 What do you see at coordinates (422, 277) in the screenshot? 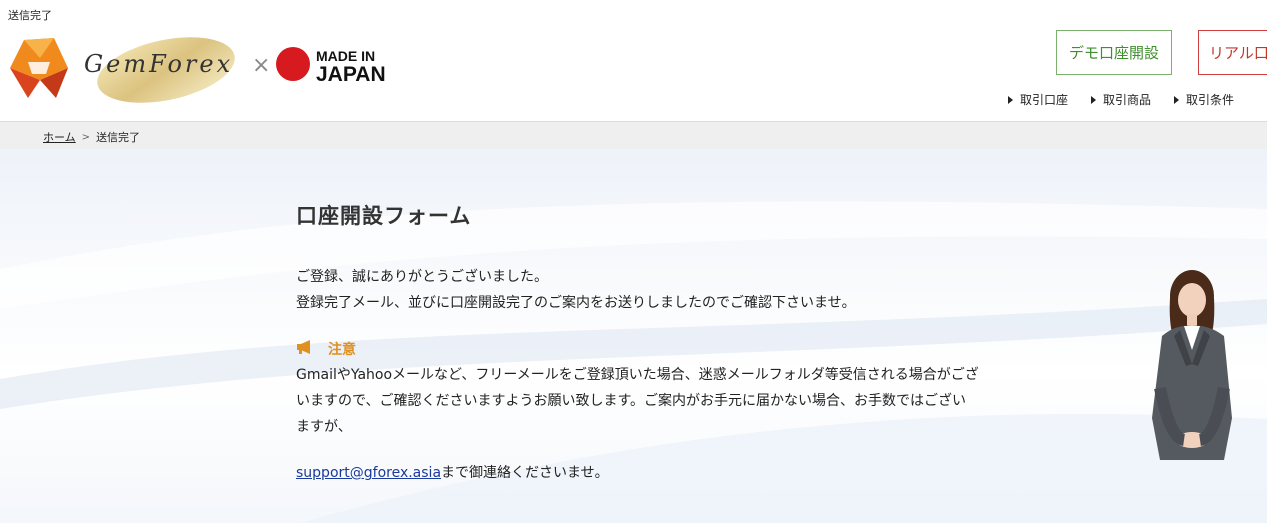
I see `thanks-line-1: ご登録、誠にありがとうございました。` at bounding box center [422, 277].